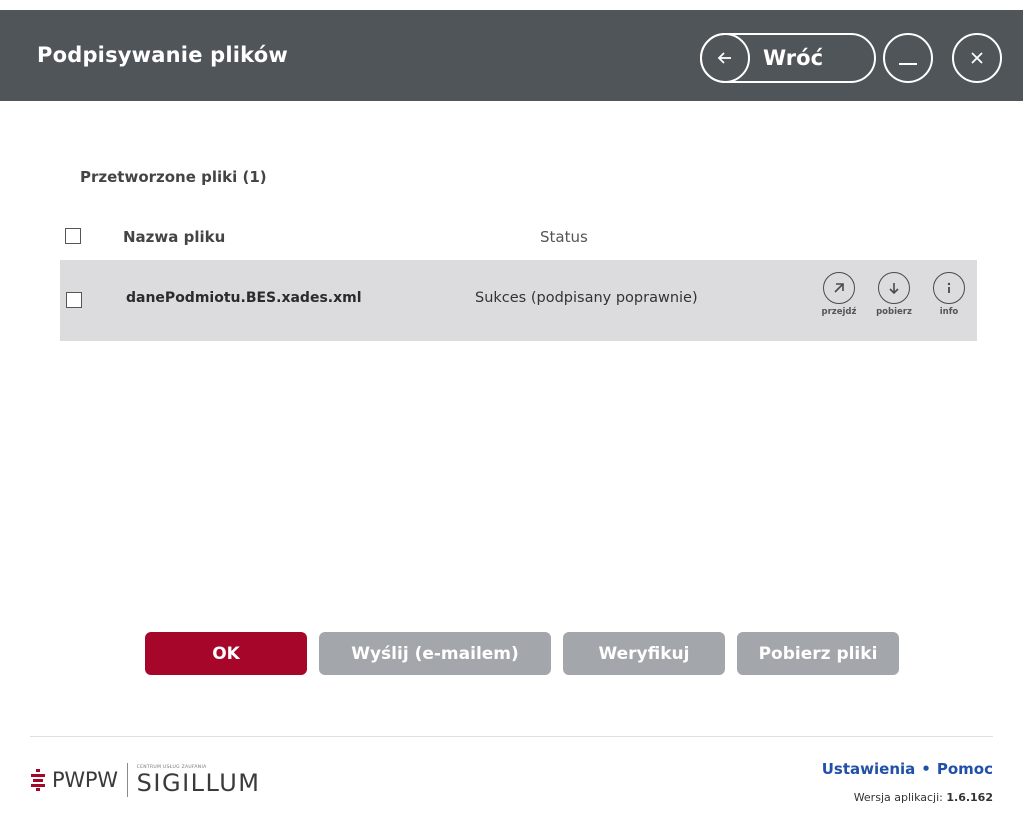 The height and width of the screenshot is (815, 1023). I want to click on logo-separator, so click(127, 780).